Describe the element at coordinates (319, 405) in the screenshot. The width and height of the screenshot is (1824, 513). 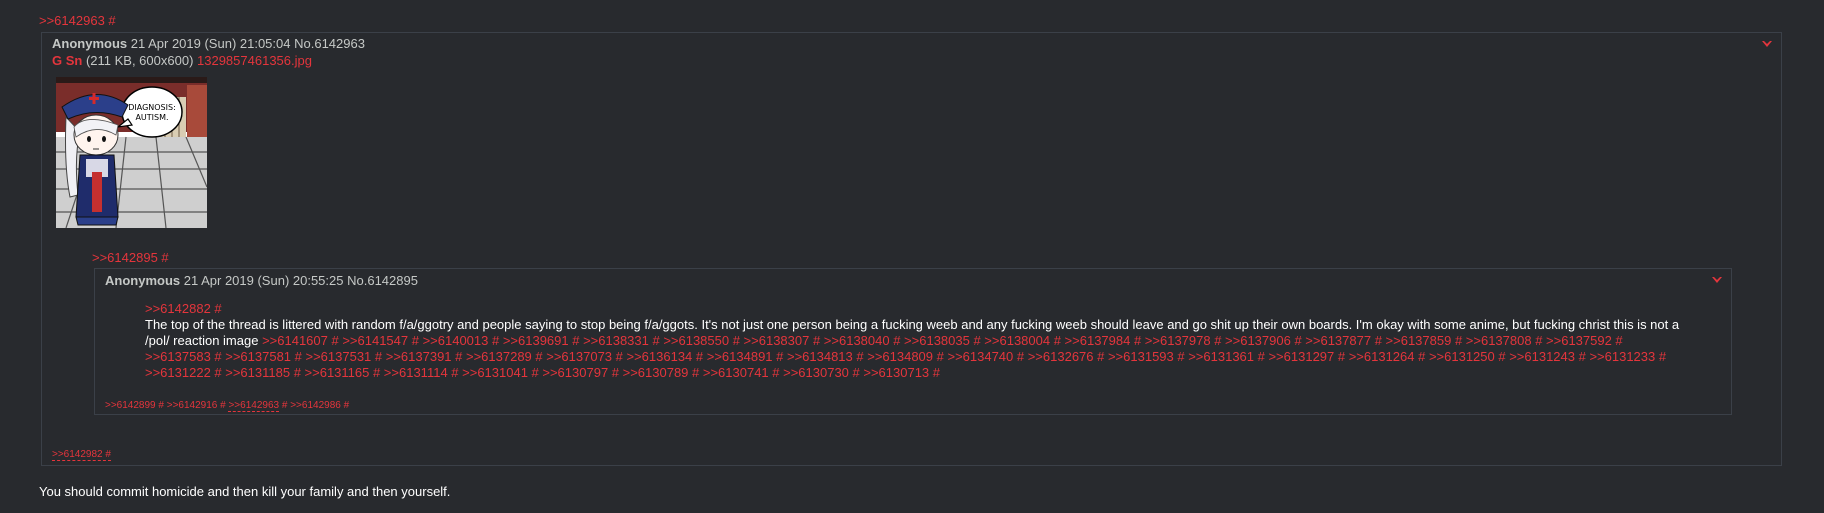
I see `backlink: >>6142986 #` at that location.